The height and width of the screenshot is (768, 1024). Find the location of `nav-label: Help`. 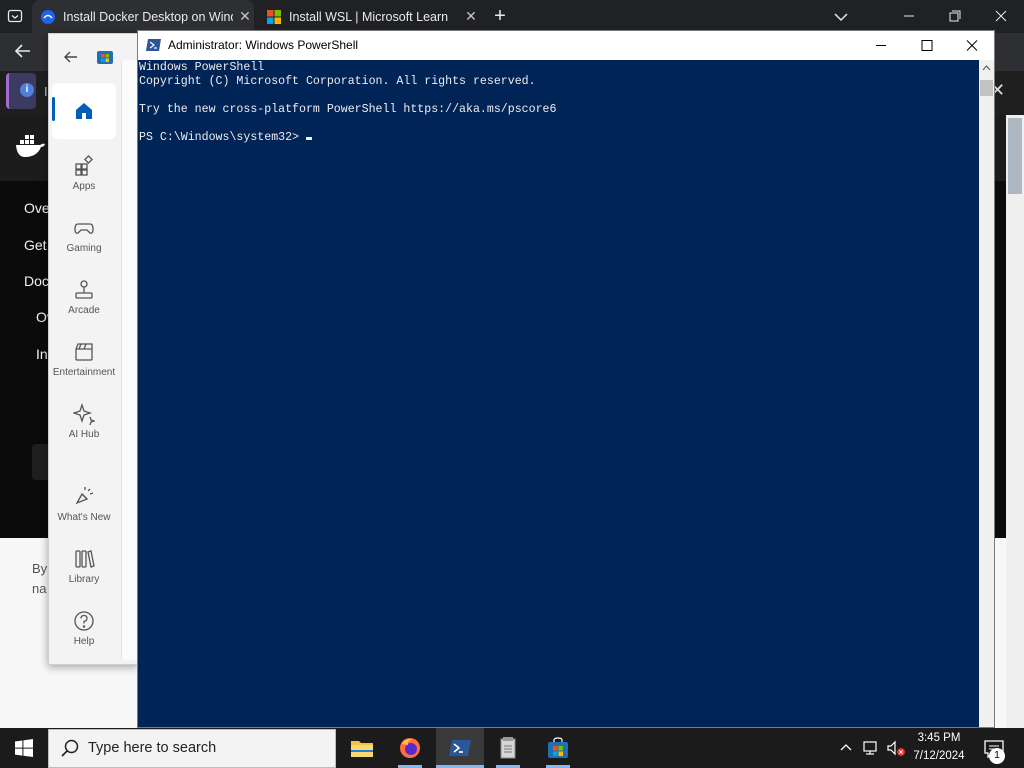

nav-label: Help is located at coordinates (84, 641).